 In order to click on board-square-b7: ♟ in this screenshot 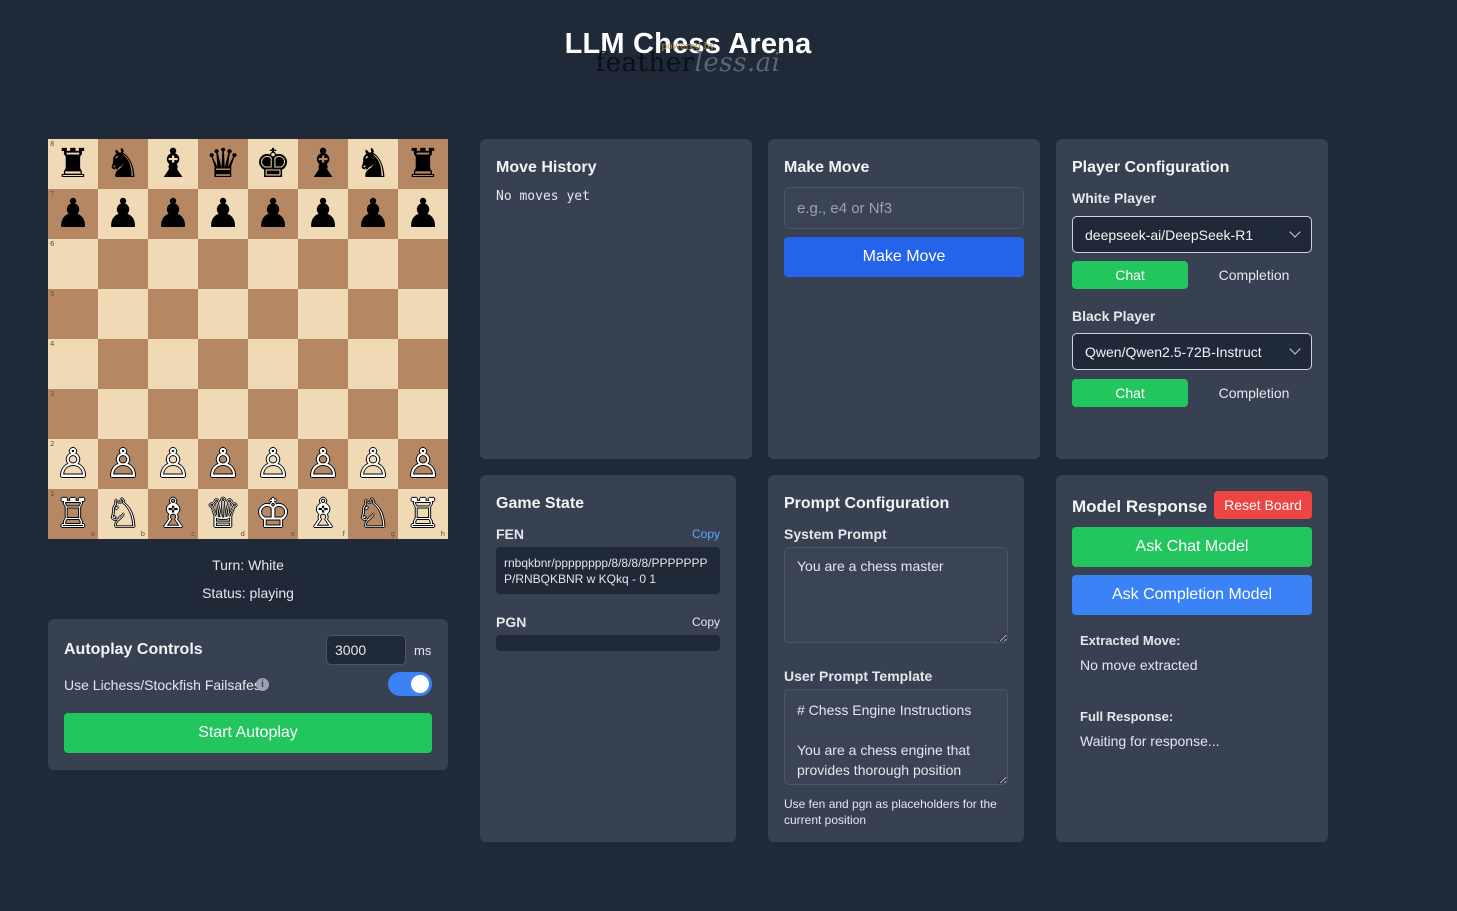, I will do `click(123, 214)`.